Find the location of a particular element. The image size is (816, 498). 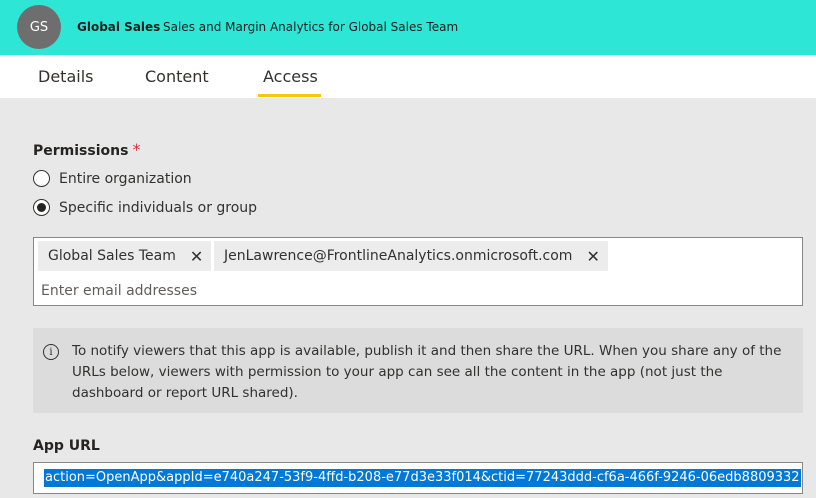

permissions-label-text: Permissions is located at coordinates (81, 151).